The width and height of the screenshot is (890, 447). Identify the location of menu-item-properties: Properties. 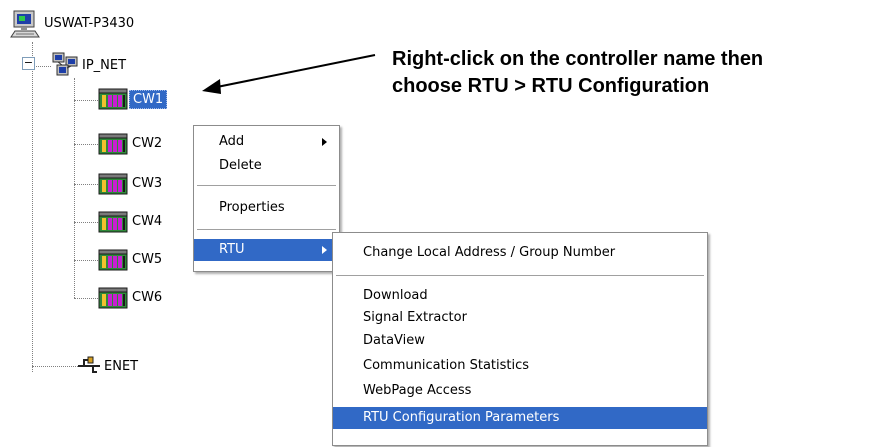
(266, 208).